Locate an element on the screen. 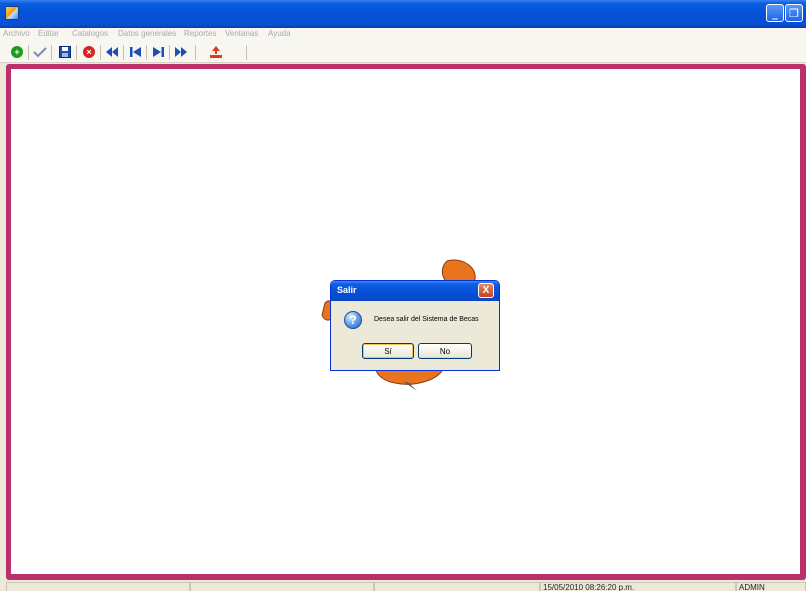  no-button: No is located at coordinates (445, 351).